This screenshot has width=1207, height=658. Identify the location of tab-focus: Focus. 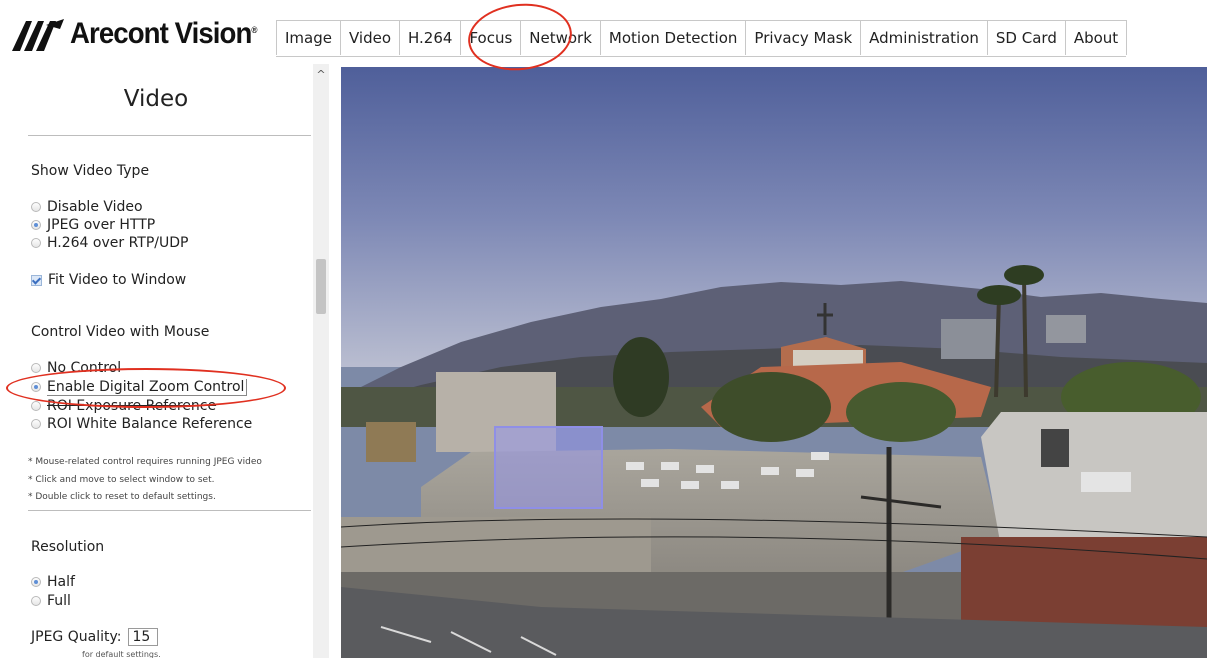
(491, 37).